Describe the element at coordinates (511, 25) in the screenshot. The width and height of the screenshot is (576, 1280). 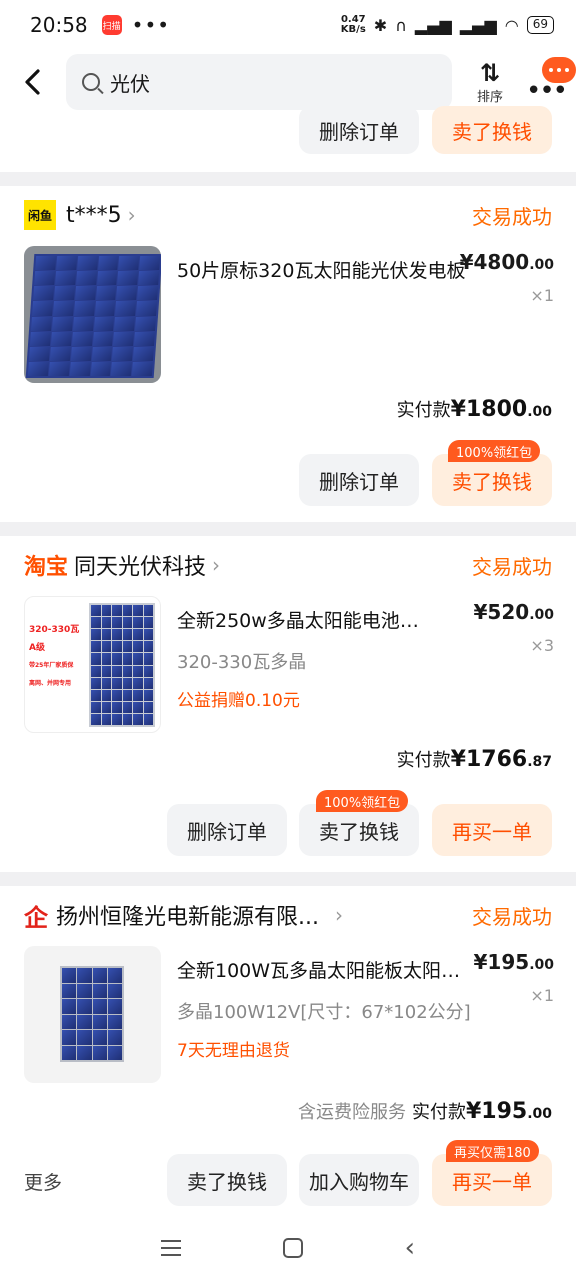
I see `wifi-icon: ◠` at that location.